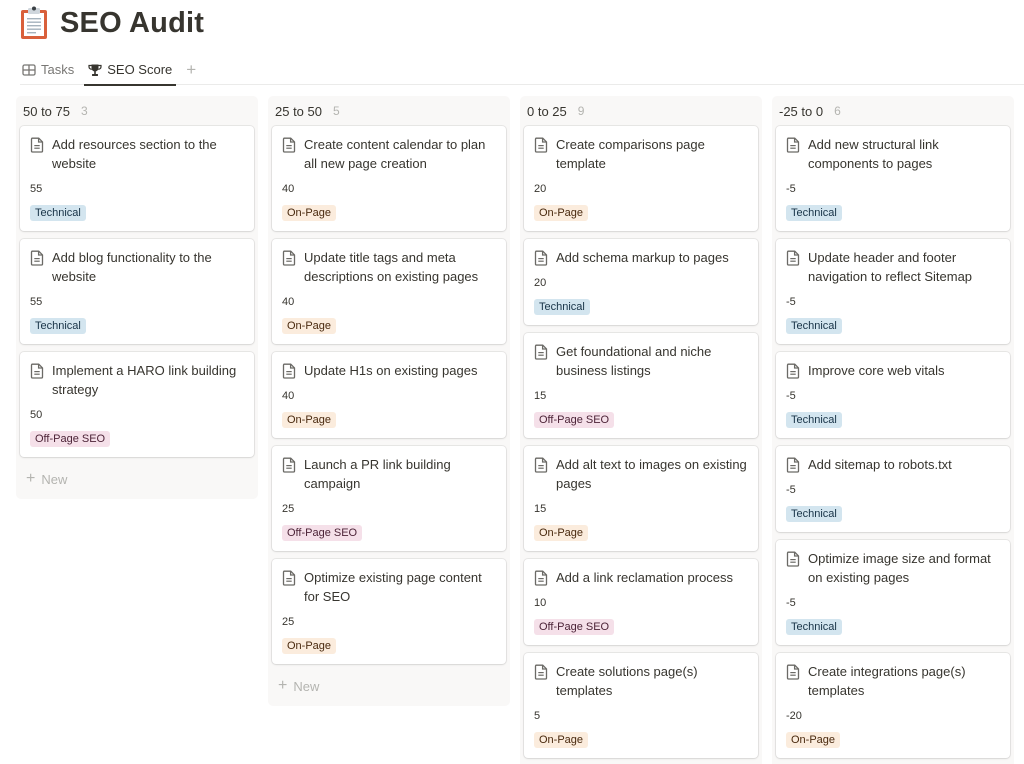 The height and width of the screenshot is (764, 1024). Describe the element at coordinates (191, 70) in the screenshot. I see `add-view-button: +` at that location.